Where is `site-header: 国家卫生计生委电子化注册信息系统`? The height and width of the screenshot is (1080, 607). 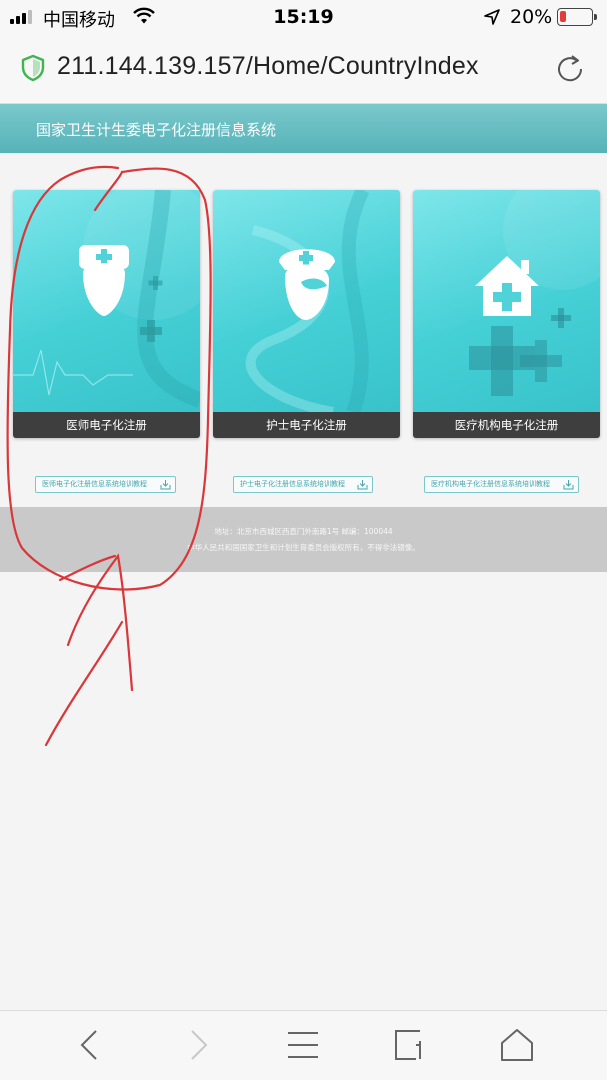
site-header: 国家卫生计生委电子化注册信息系统 is located at coordinates (303, 128).